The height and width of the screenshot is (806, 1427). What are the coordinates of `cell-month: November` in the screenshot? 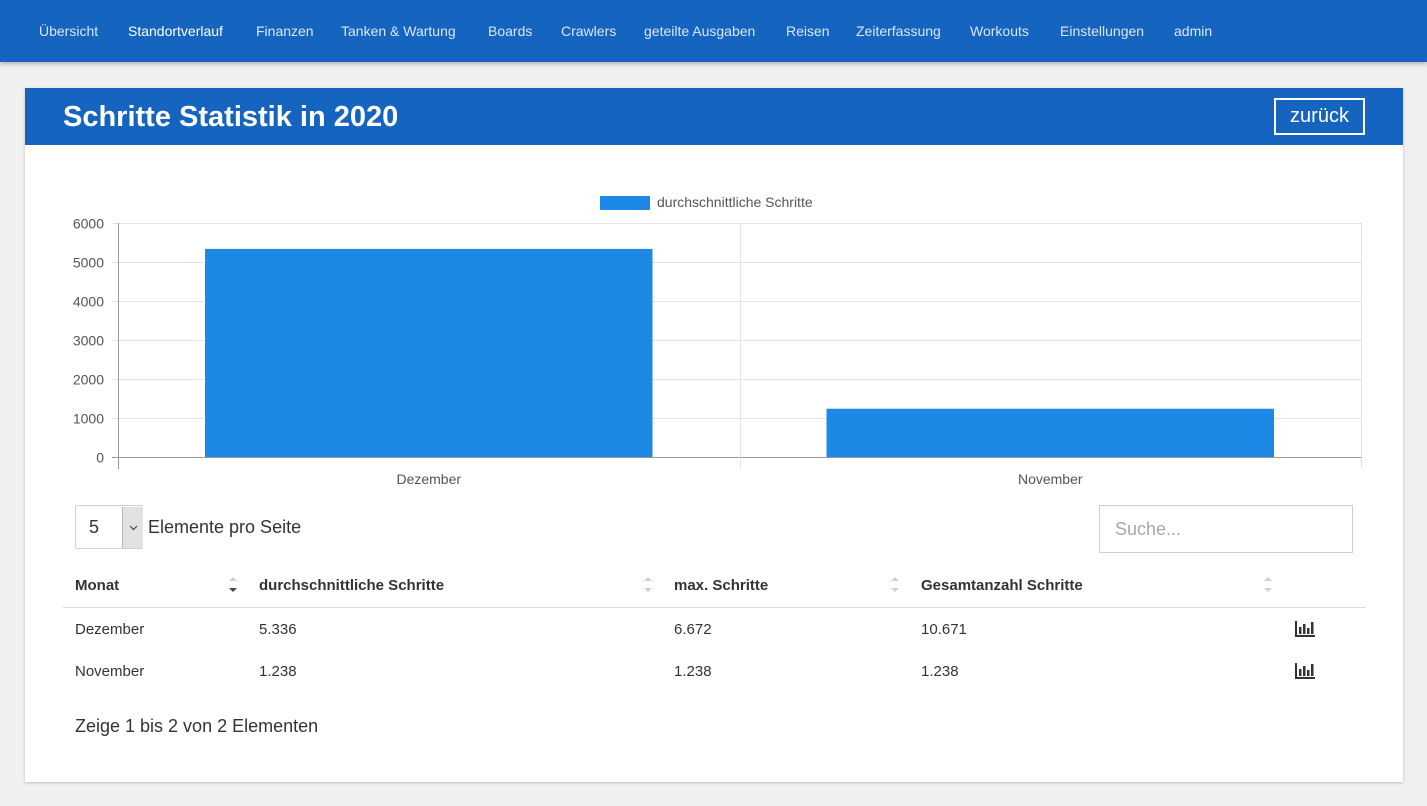 It's located at (110, 671).